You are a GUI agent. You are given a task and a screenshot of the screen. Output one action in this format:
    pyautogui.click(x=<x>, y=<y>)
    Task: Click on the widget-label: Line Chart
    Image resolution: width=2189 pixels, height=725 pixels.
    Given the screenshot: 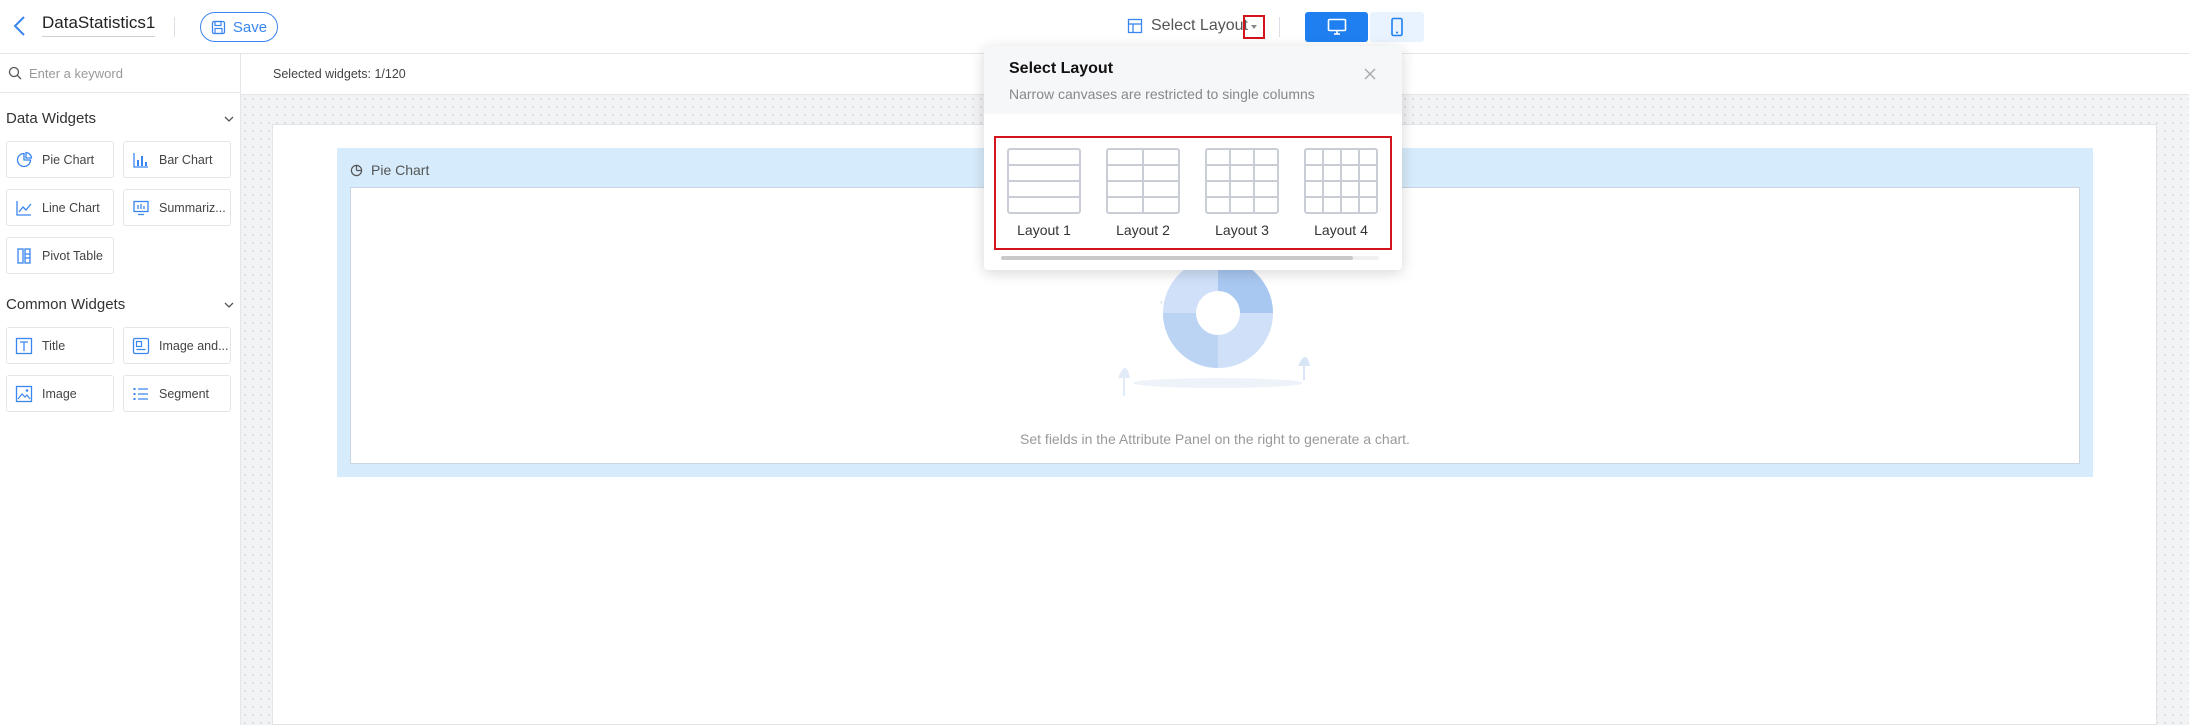 What is the action you would take?
    pyautogui.click(x=71, y=207)
    